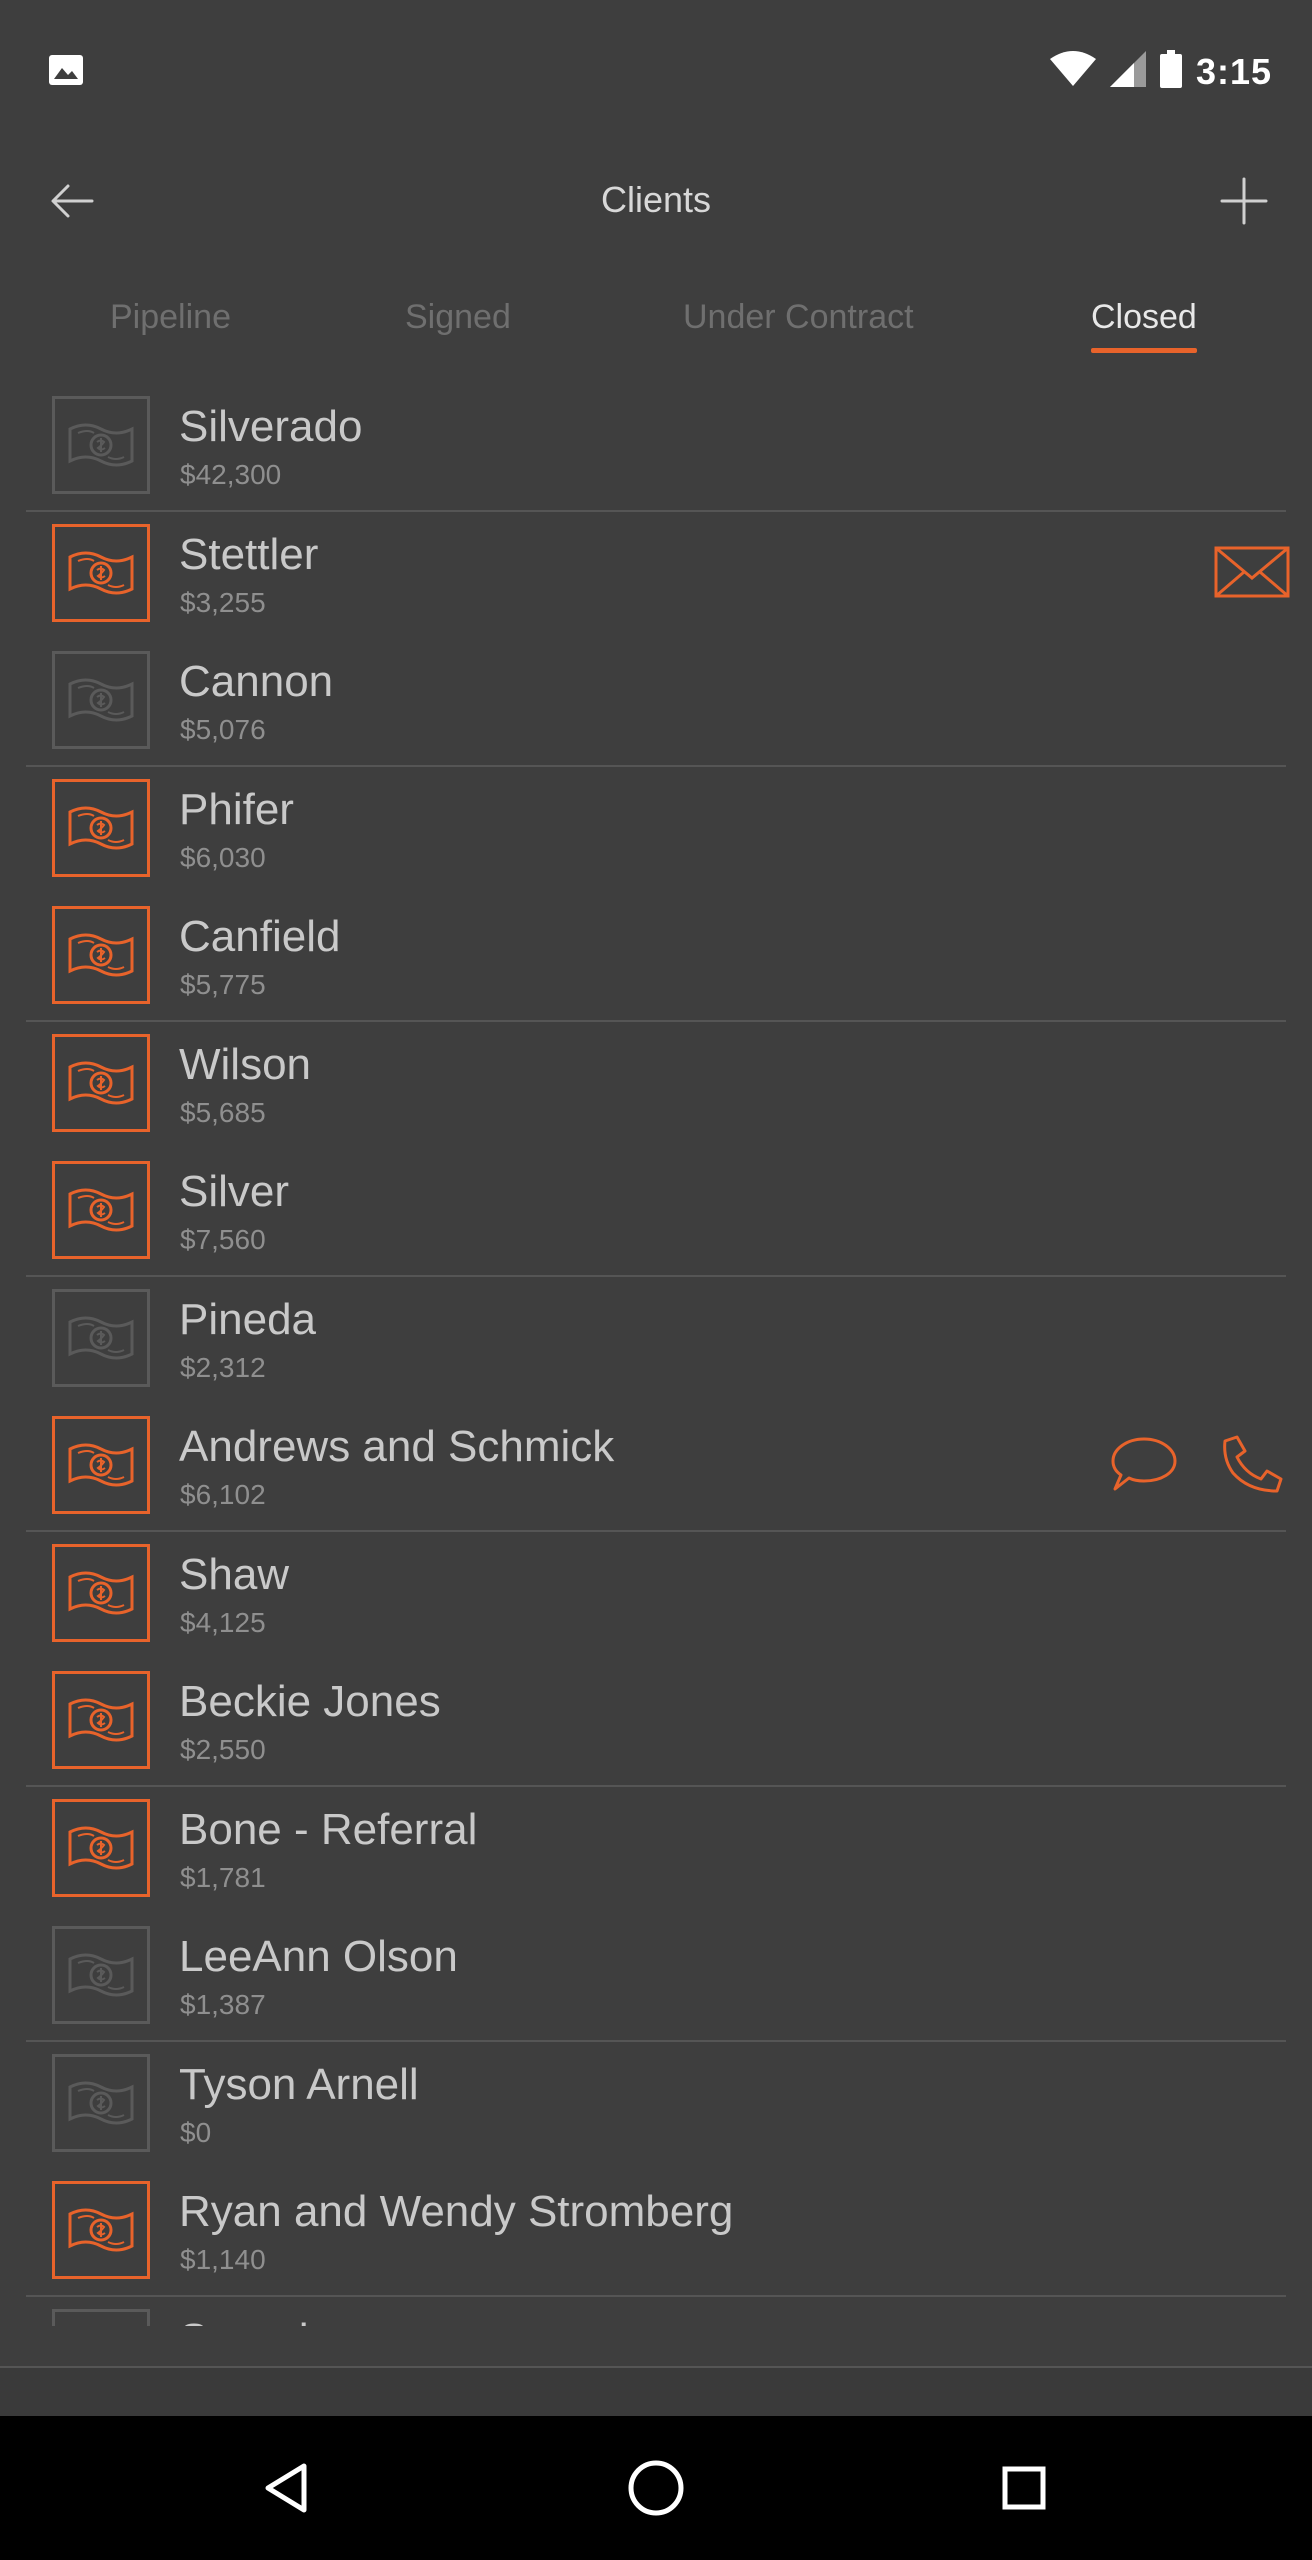  Describe the element at coordinates (656, 703) in the screenshot. I see `client-row: Cannon $5,076` at that location.